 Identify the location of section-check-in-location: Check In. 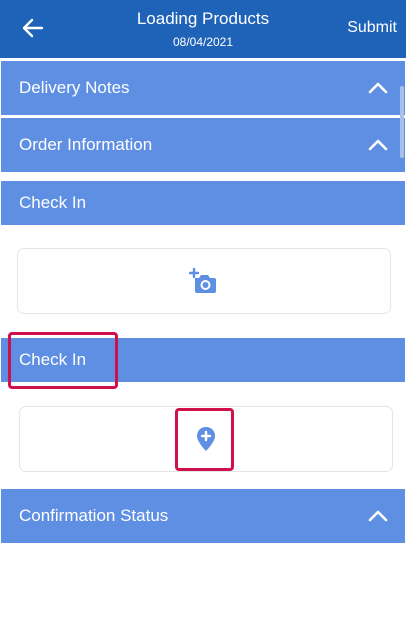
(203, 360).